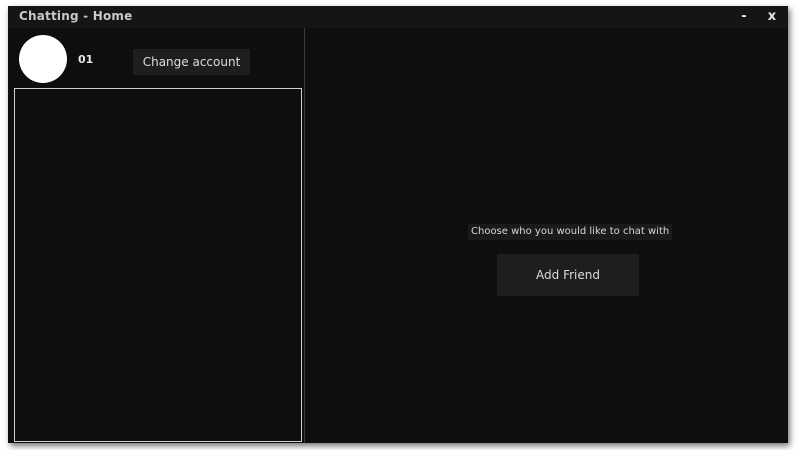 Image resolution: width=800 pixels, height=450 pixels. Describe the element at coordinates (86, 59) in the screenshot. I see `username: 01` at that location.